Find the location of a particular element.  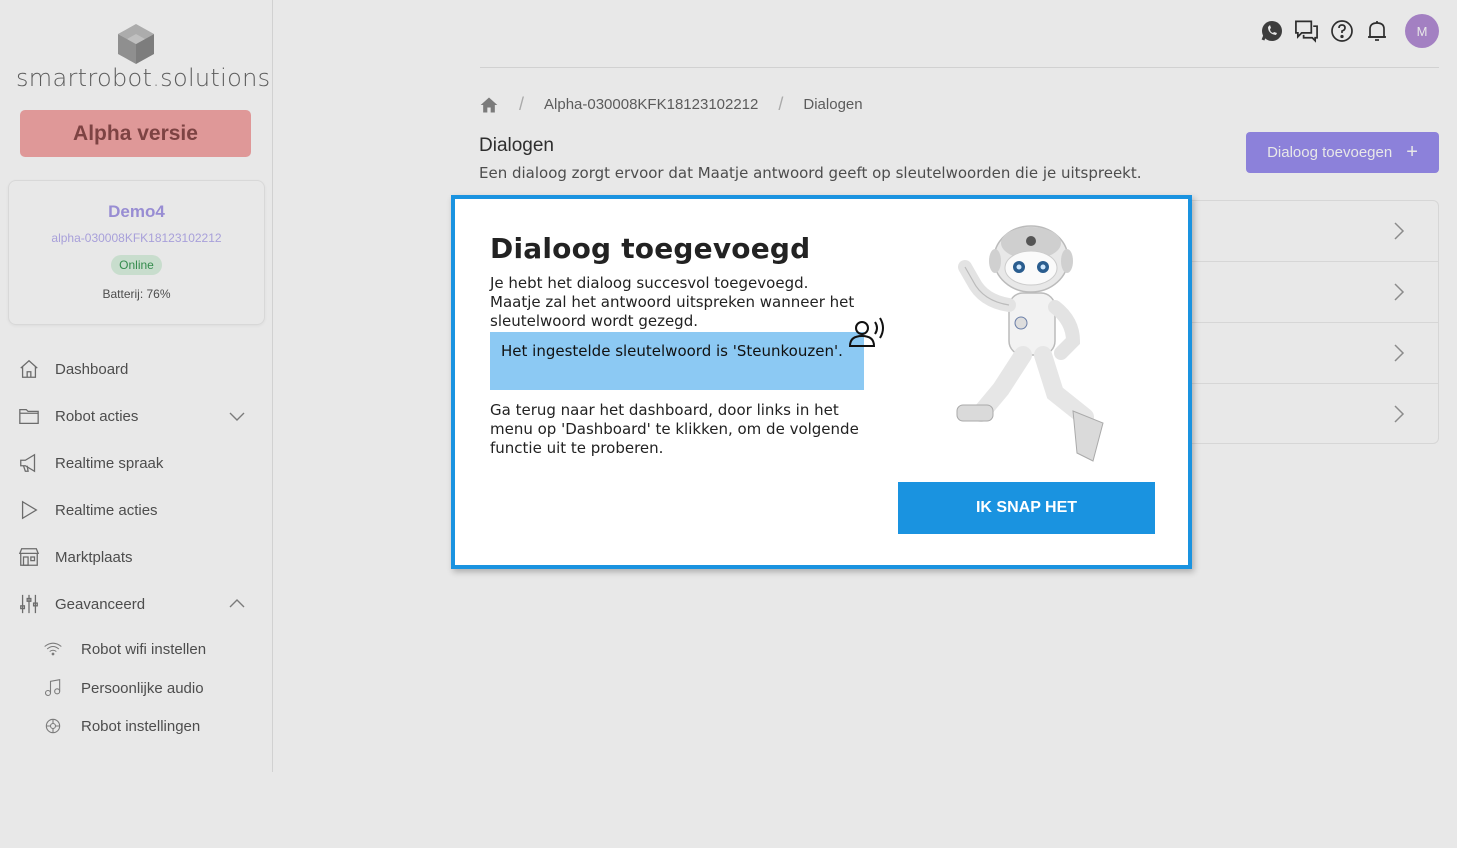

speaking-person-icon is located at coordinates (866, 332).